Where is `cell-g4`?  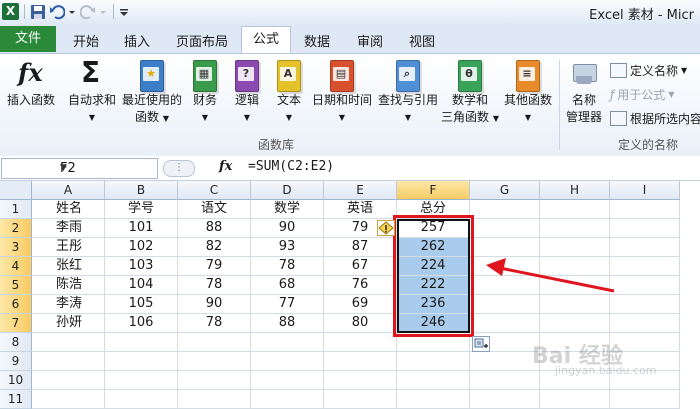
cell-g4 is located at coordinates (505, 266).